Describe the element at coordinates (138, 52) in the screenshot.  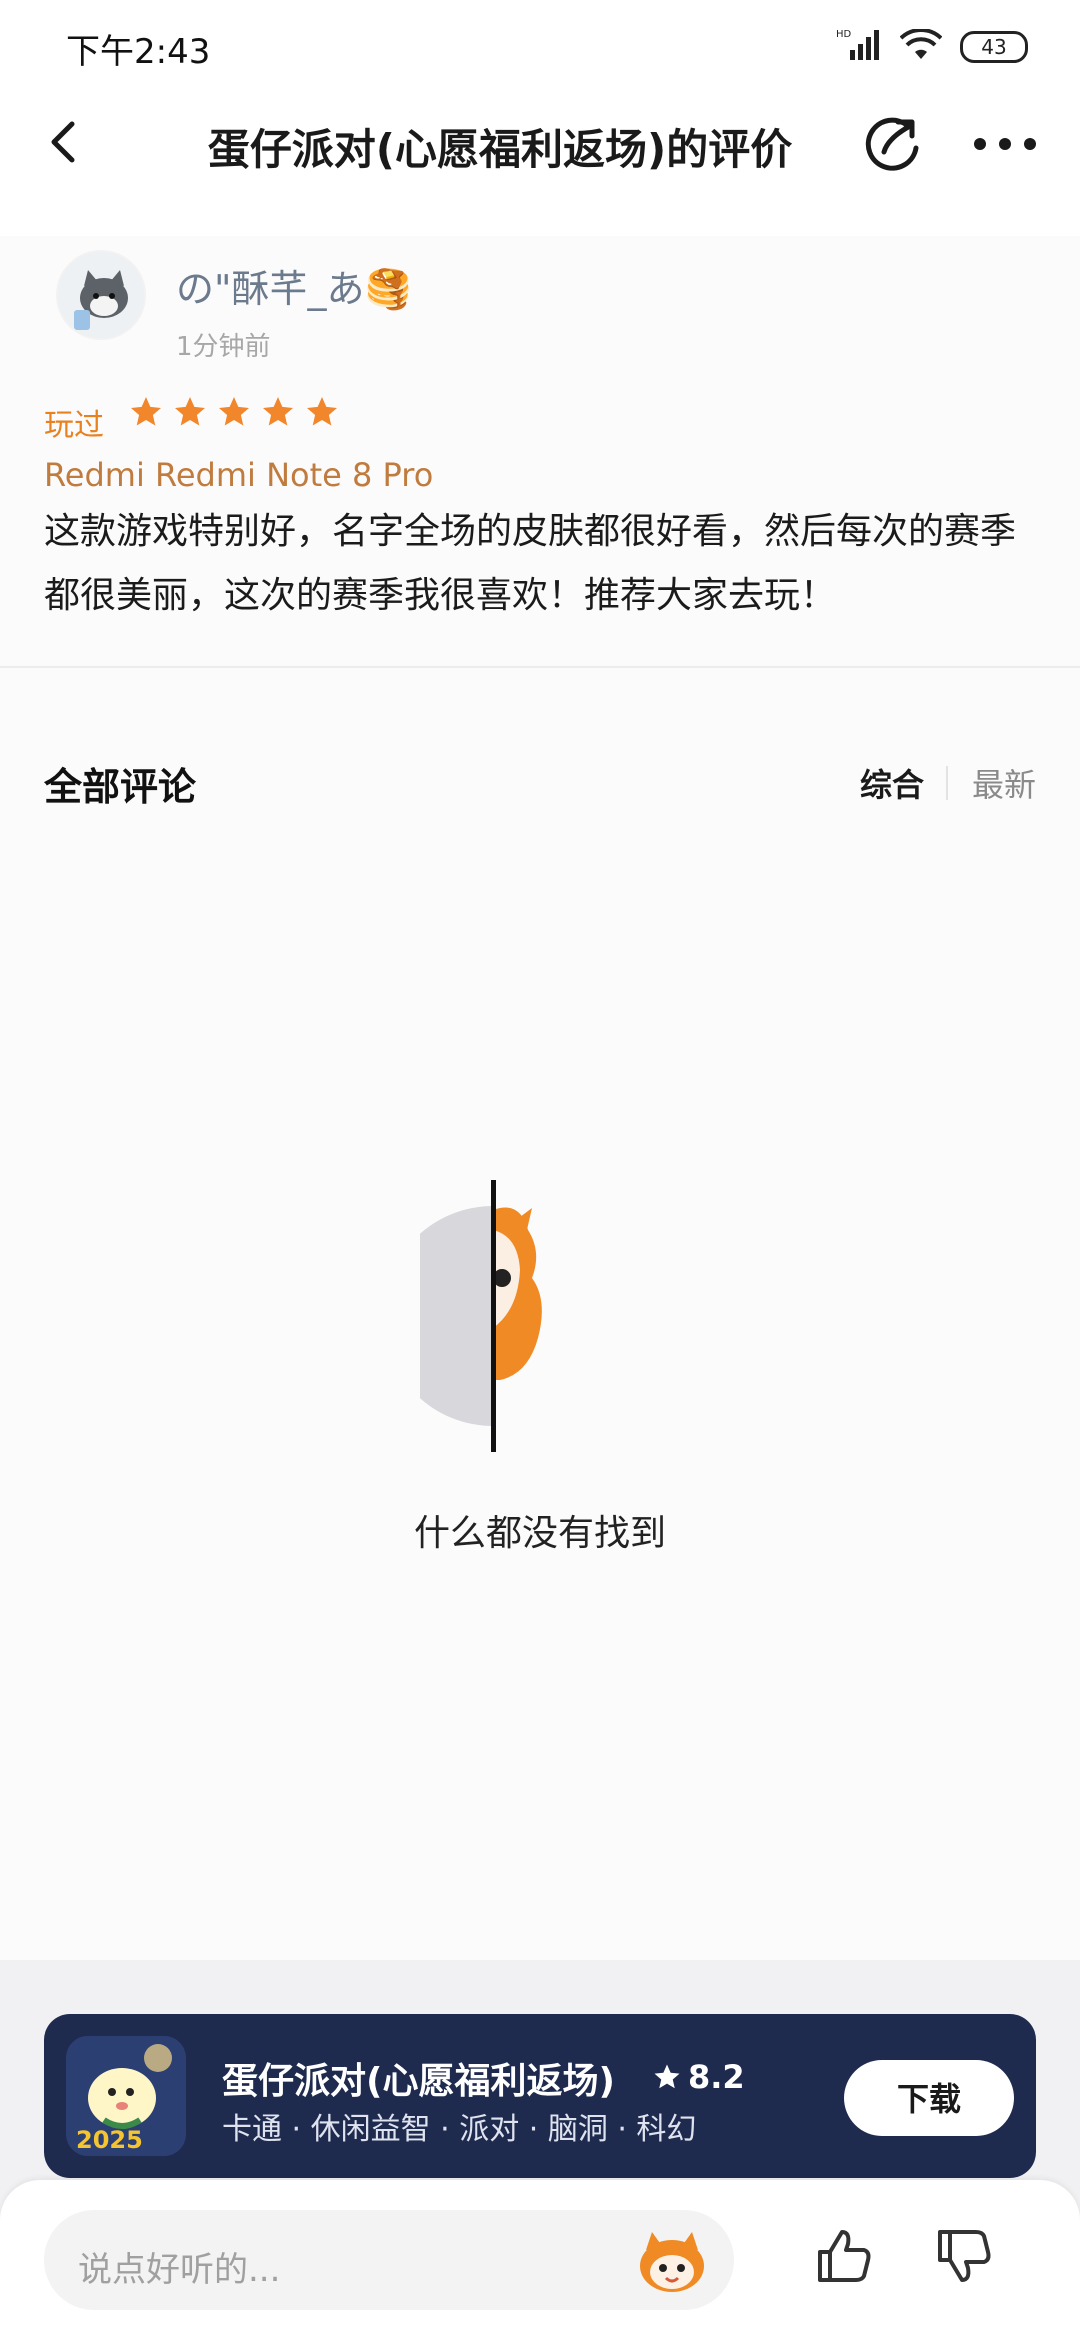
I see `status-time: 下午2:43` at that location.